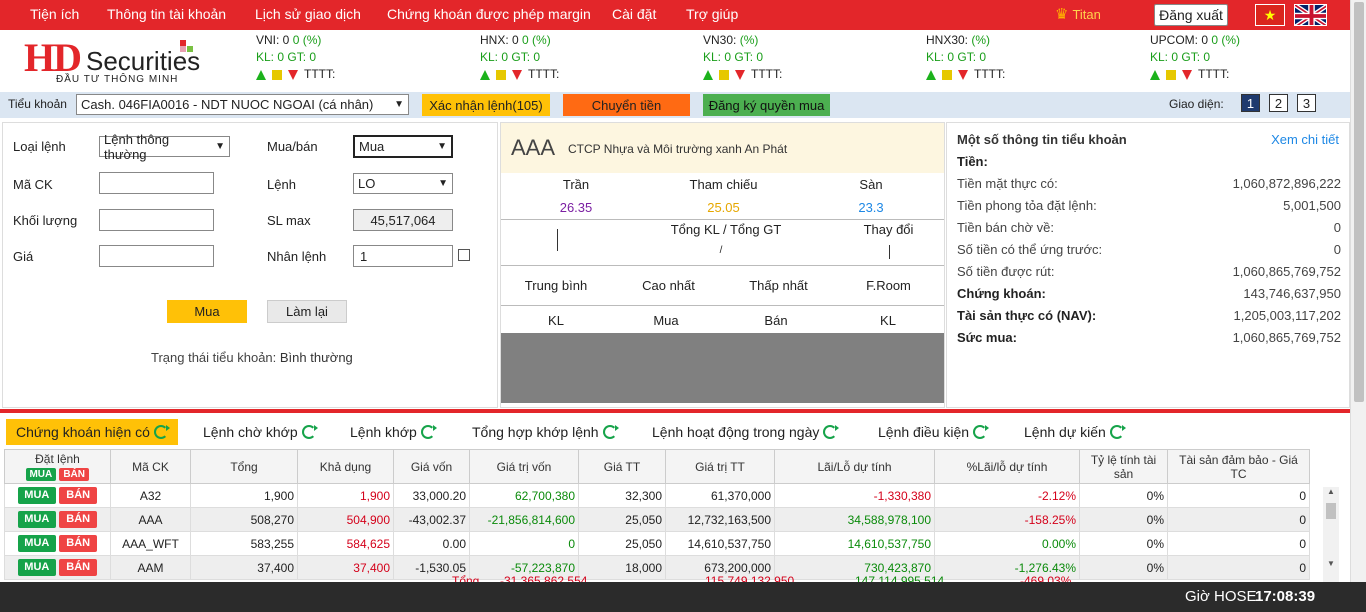  What do you see at coordinates (776, 320) in the screenshot?
I see `ask-price-header: Bán` at bounding box center [776, 320].